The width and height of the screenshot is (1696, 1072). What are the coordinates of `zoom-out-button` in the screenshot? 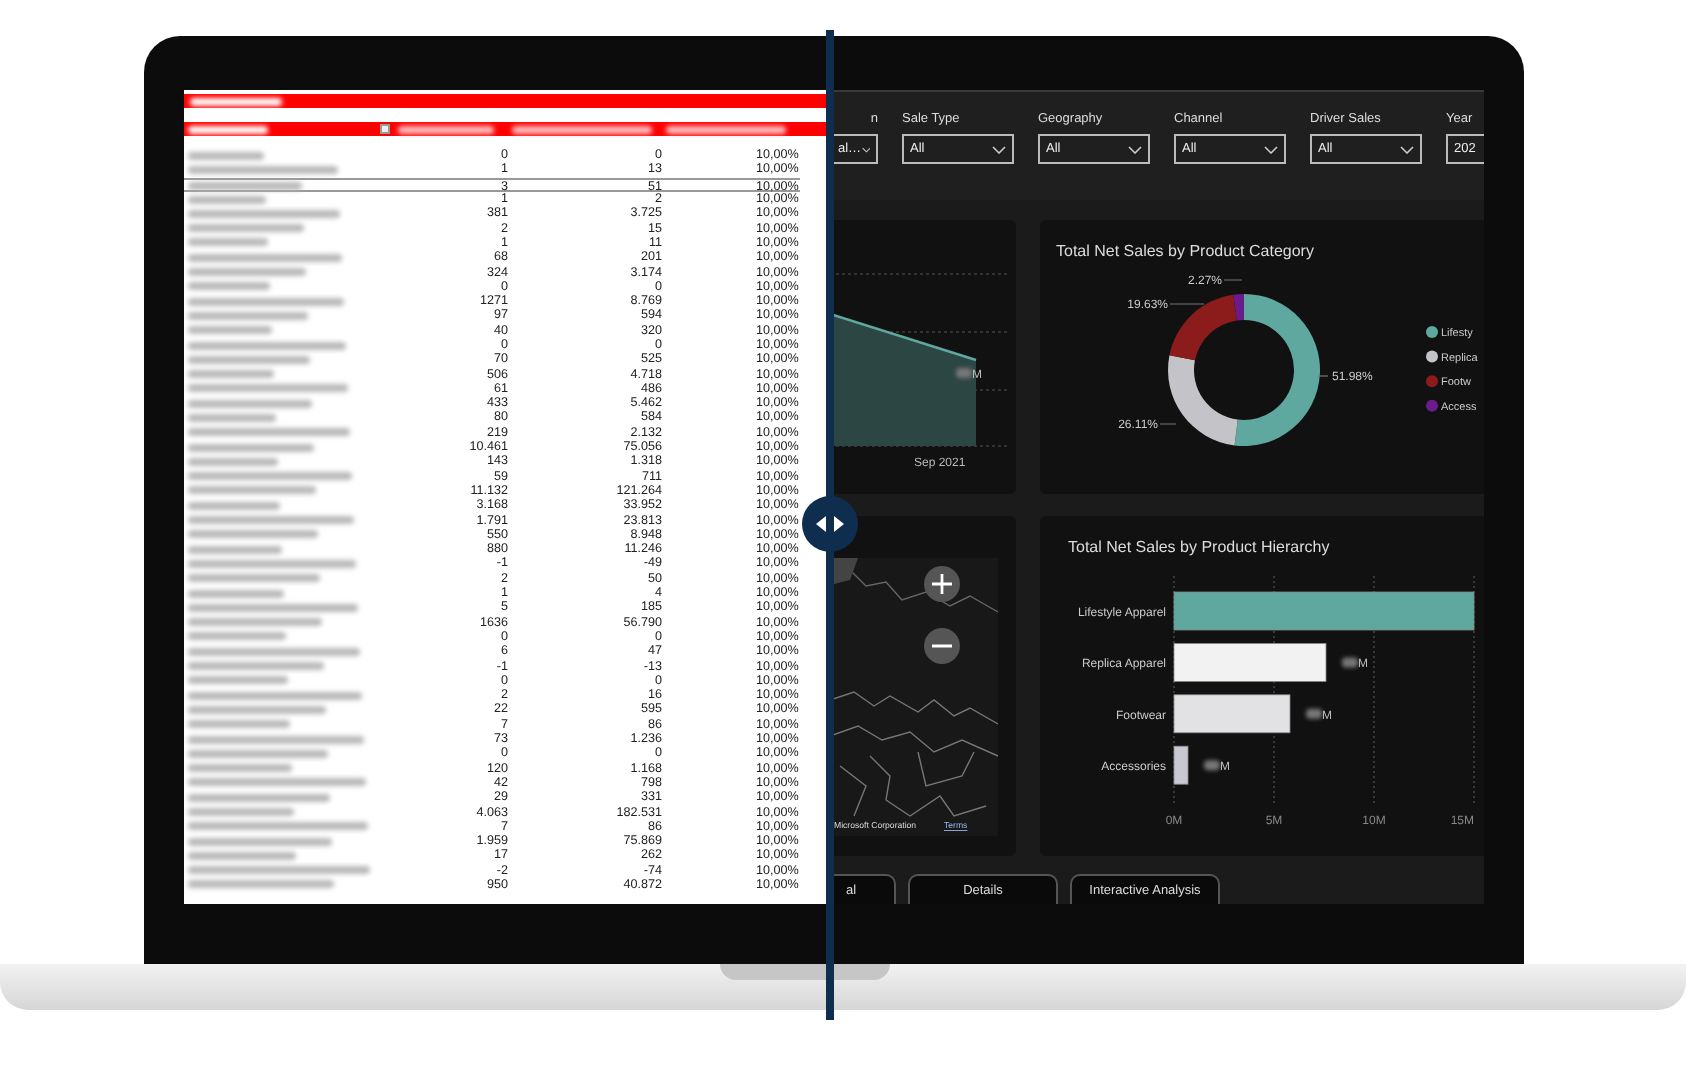 It's located at (942, 646).